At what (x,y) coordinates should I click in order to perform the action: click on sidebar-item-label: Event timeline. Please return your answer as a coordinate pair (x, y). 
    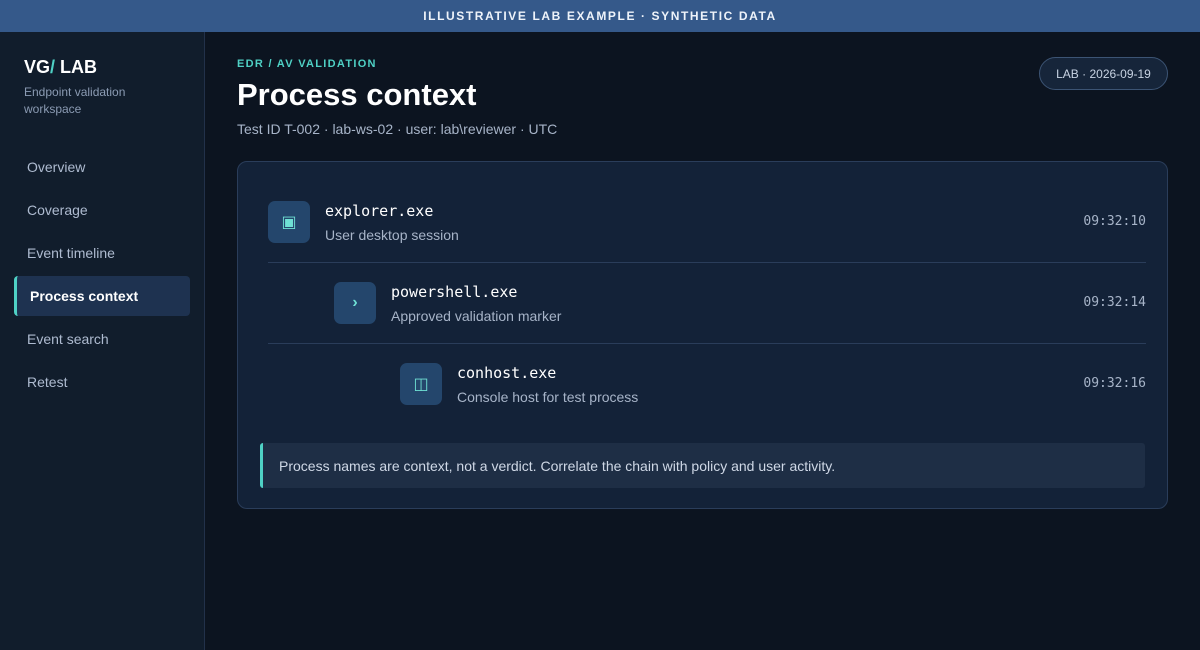
    Looking at the image, I should click on (71, 253).